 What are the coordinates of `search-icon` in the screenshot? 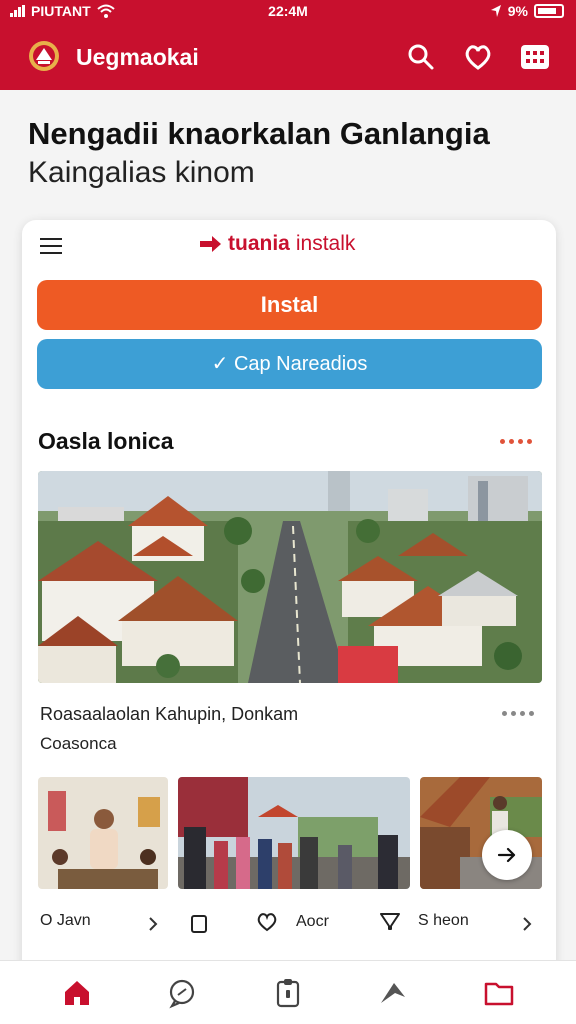 It's located at (421, 57).